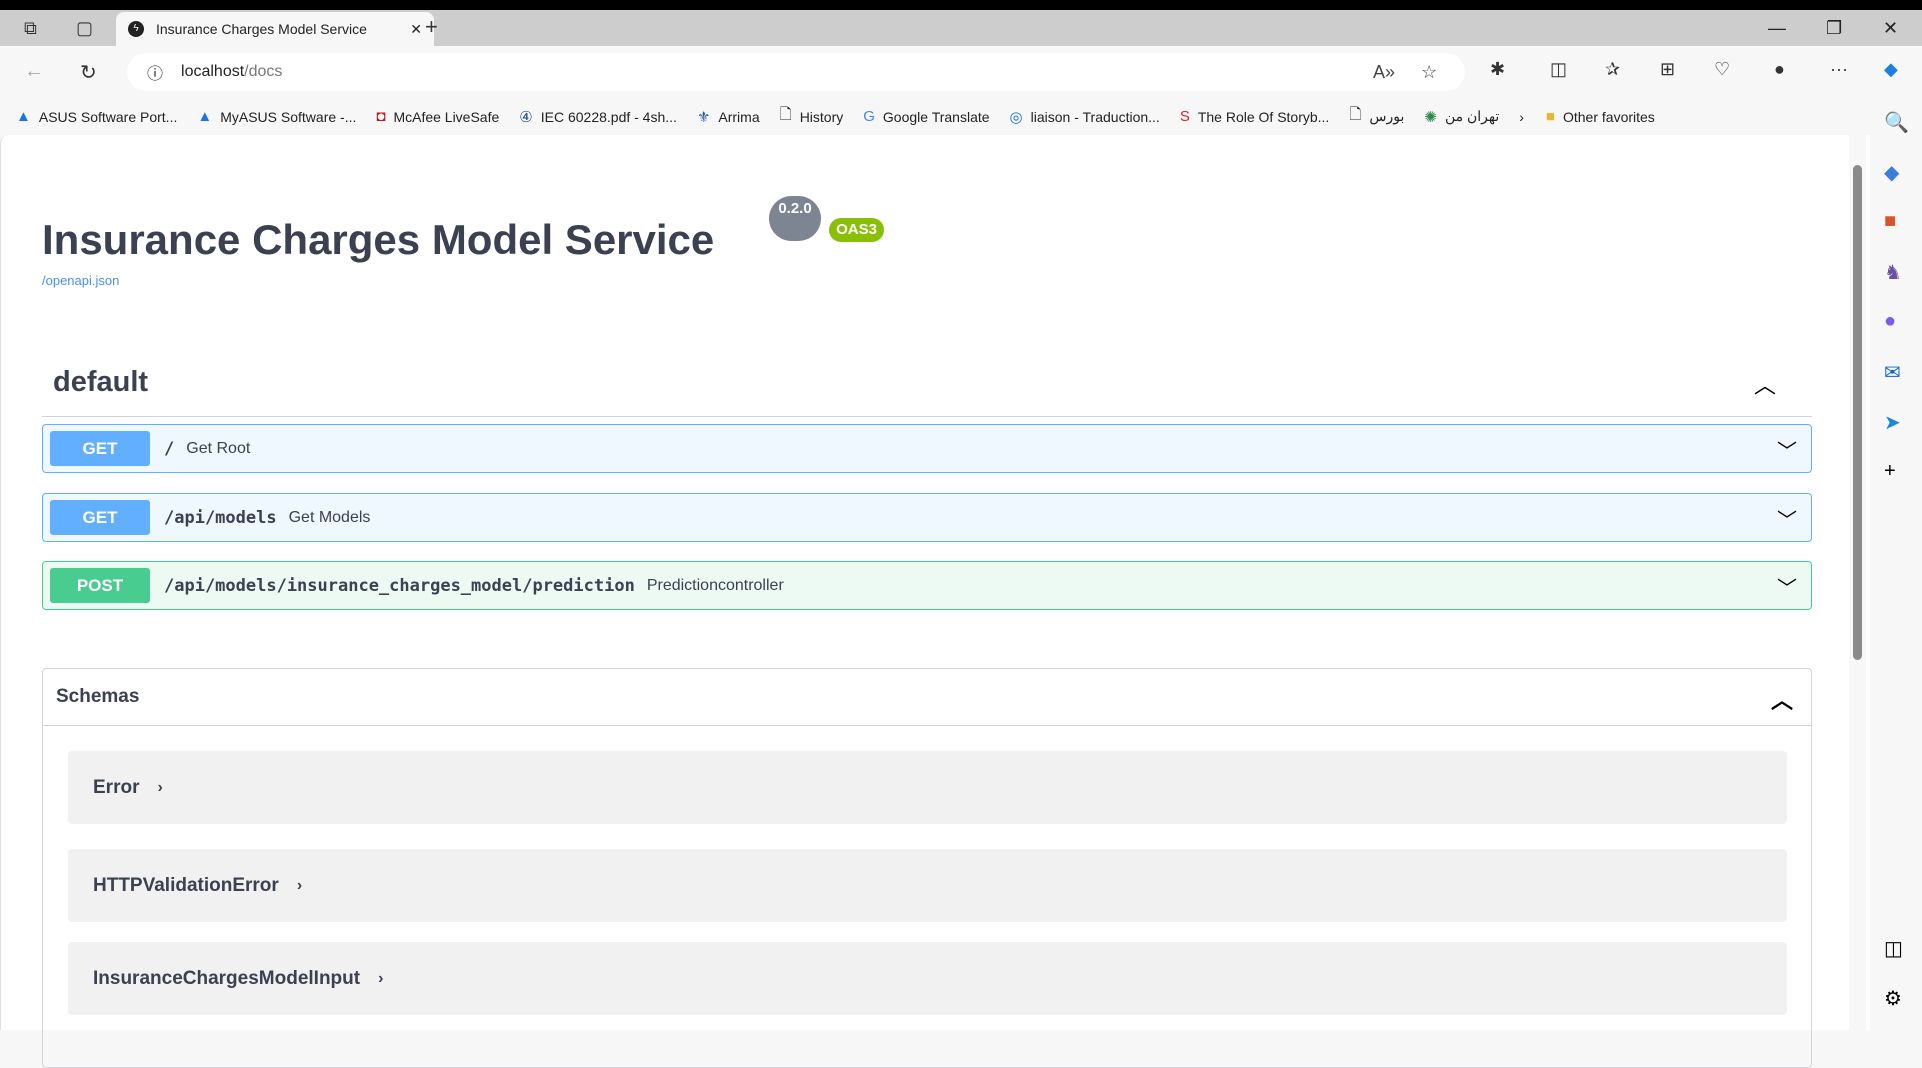  Describe the element at coordinates (927, 978) in the screenshot. I see `schema-model: InsuranceChargesModelInput ›` at that location.